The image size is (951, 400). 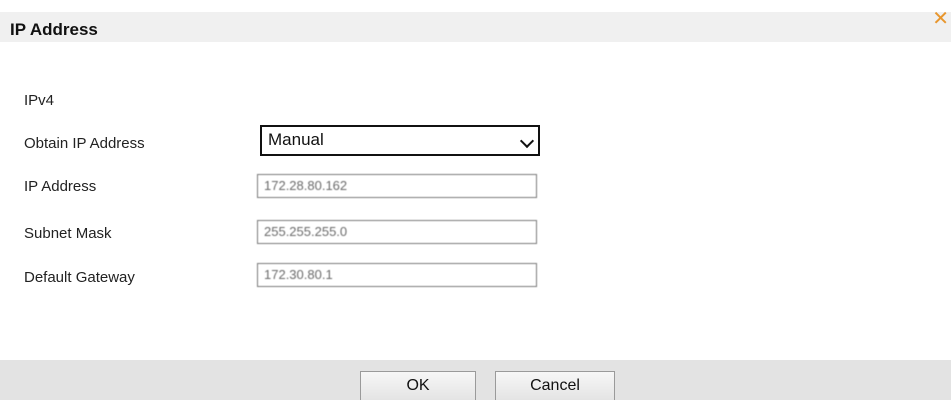 I want to click on default-gateway-field: 172.30.80.1, so click(x=397, y=275).